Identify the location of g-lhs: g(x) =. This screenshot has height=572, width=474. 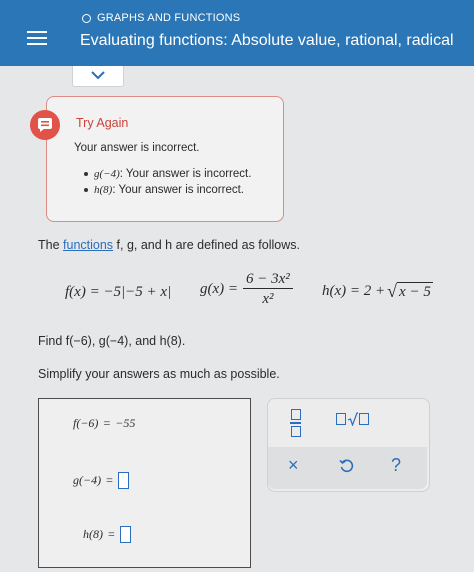
(219, 289).